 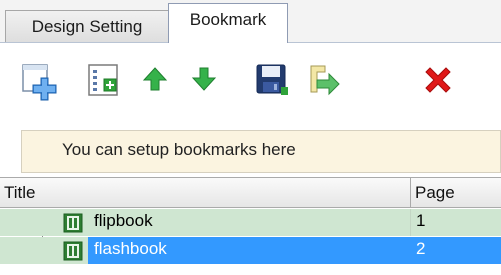 I want to click on delete-button, so click(x=438, y=80).